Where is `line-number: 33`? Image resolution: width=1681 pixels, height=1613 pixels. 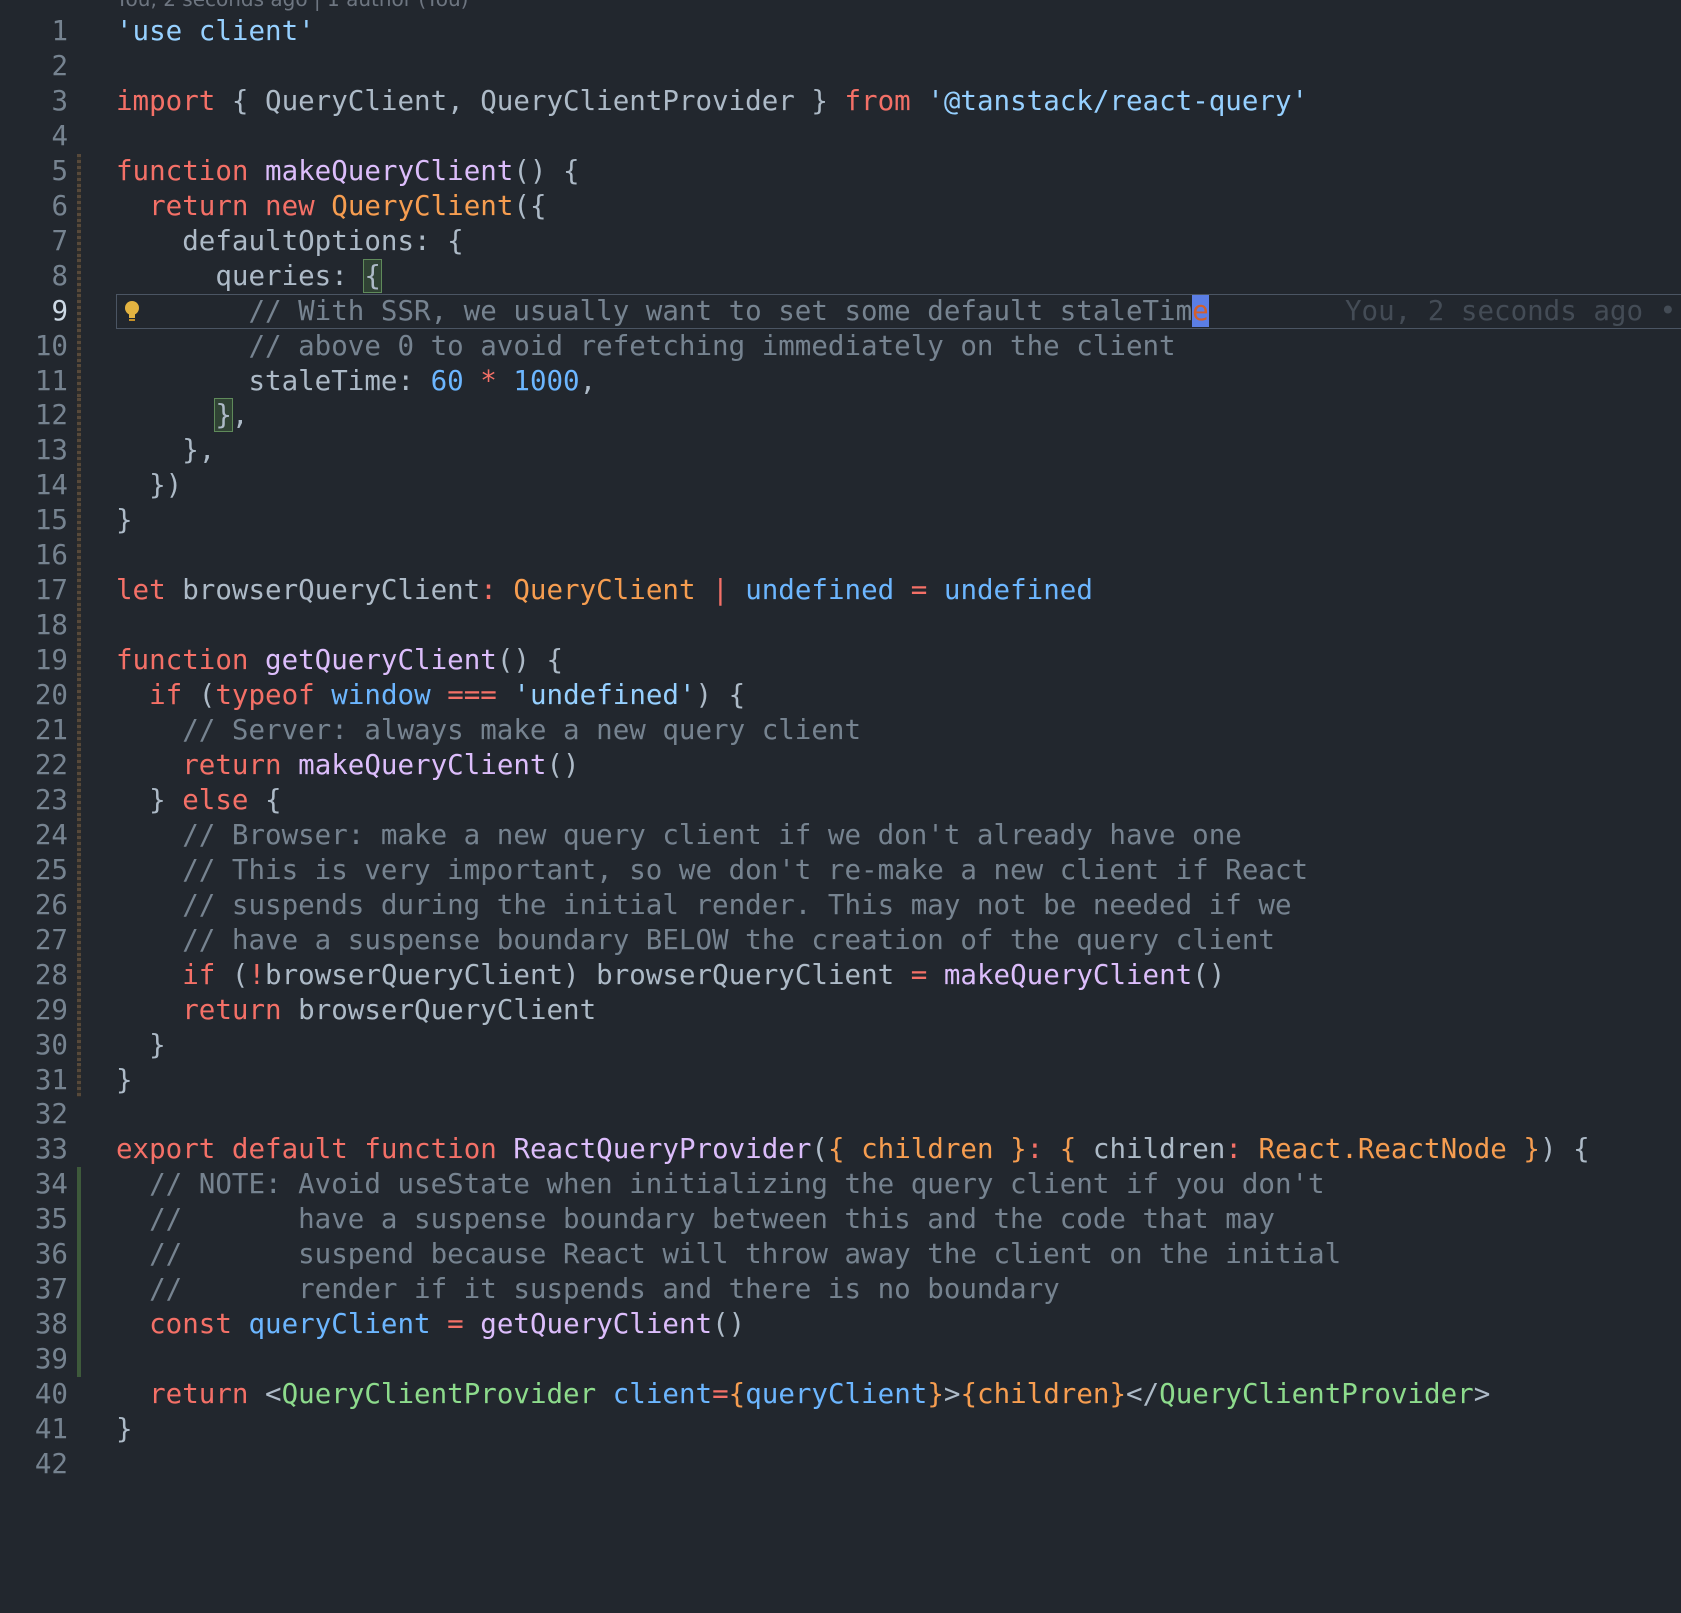
line-number: 33 is located at coordinates (34, 1149).